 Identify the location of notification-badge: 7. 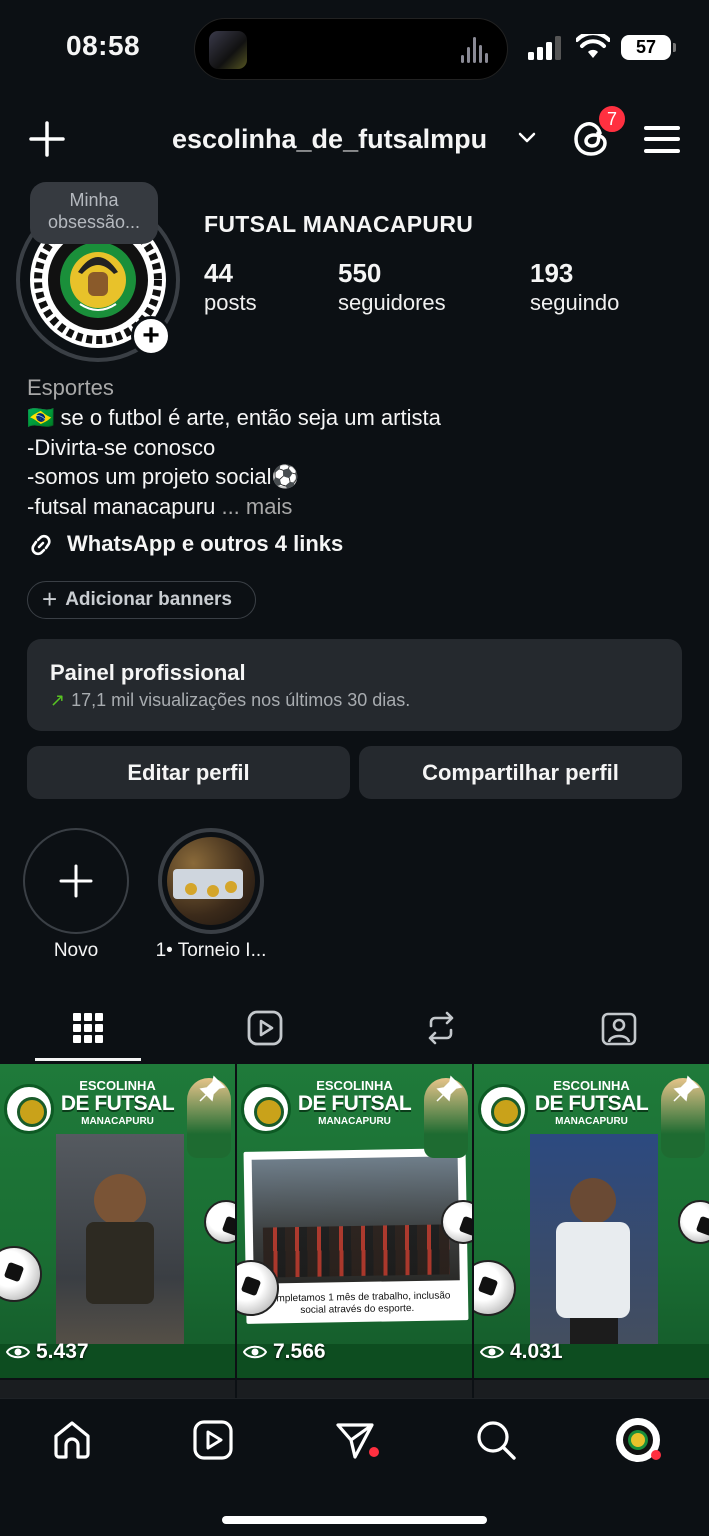
(612, 119).